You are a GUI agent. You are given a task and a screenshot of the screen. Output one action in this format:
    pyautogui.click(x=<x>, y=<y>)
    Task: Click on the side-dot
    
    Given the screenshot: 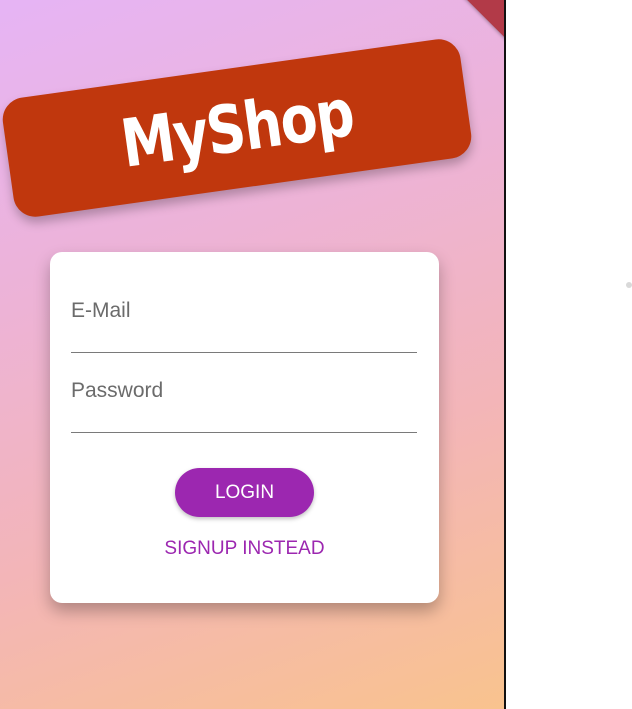 What is the action you would take?
    pyautogui.click(x=629, y=285)
    